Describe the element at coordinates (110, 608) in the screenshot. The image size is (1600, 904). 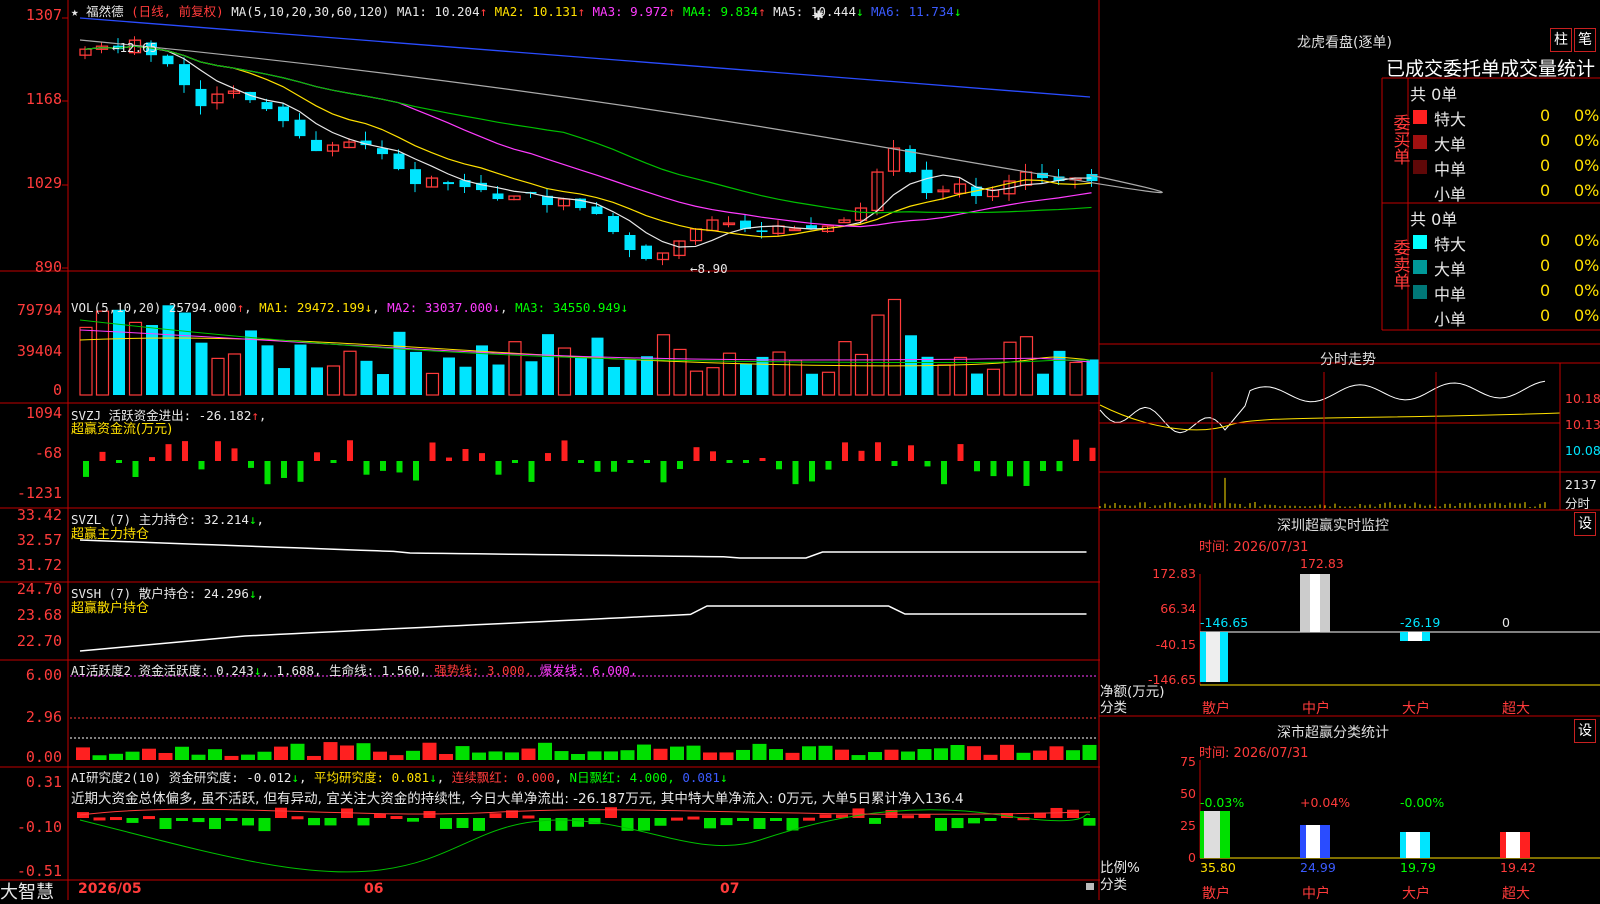
I see `svsh-subtitle: 超赢散户持仓` at that location.